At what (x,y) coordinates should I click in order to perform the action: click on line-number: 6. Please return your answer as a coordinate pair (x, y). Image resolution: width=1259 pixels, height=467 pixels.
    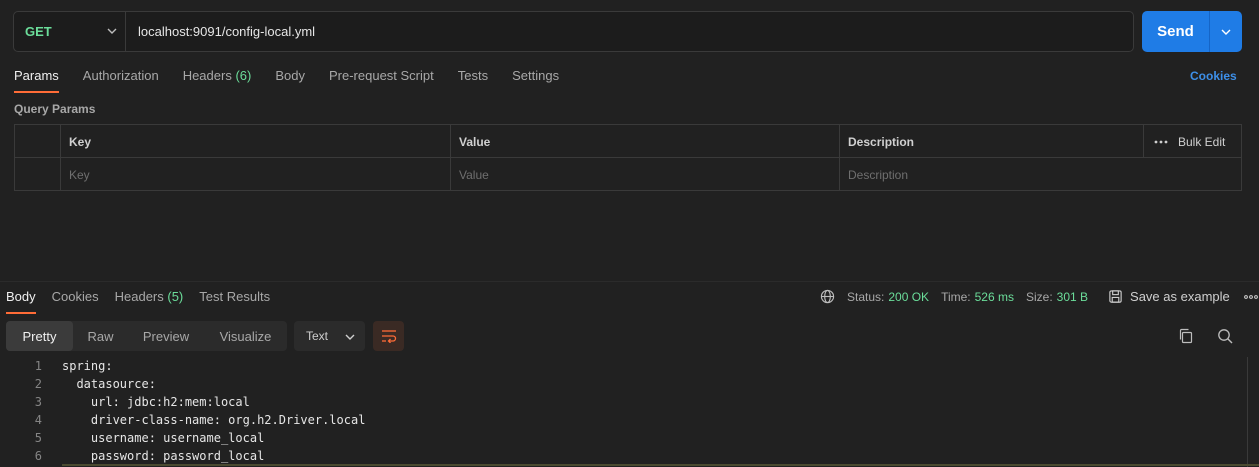
    Looking at the image, I should click on (38, 456).